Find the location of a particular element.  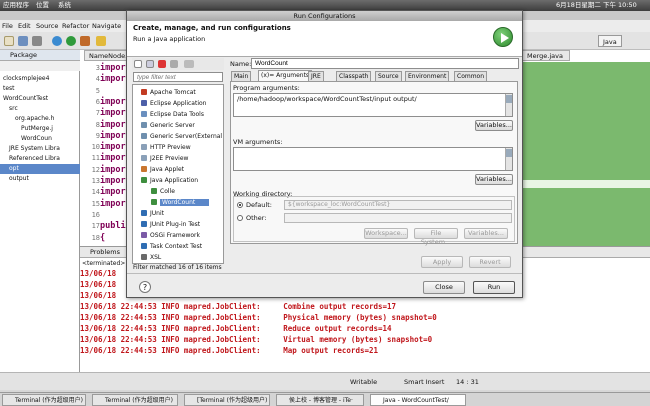

config-type-item: Java Application is located at coordinates (169, 181).